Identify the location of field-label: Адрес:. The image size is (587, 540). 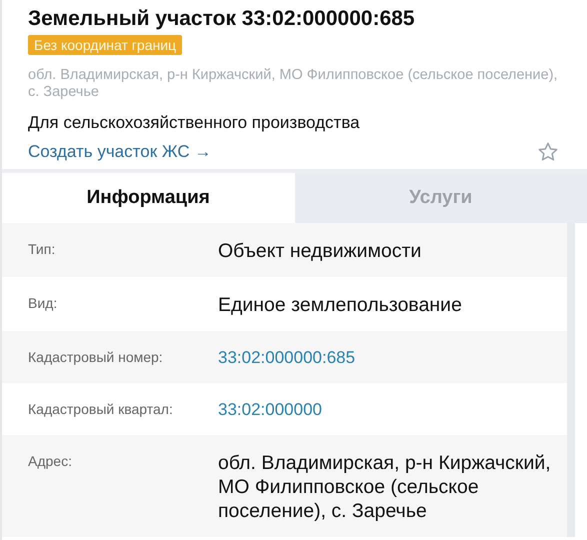
(50, 461).